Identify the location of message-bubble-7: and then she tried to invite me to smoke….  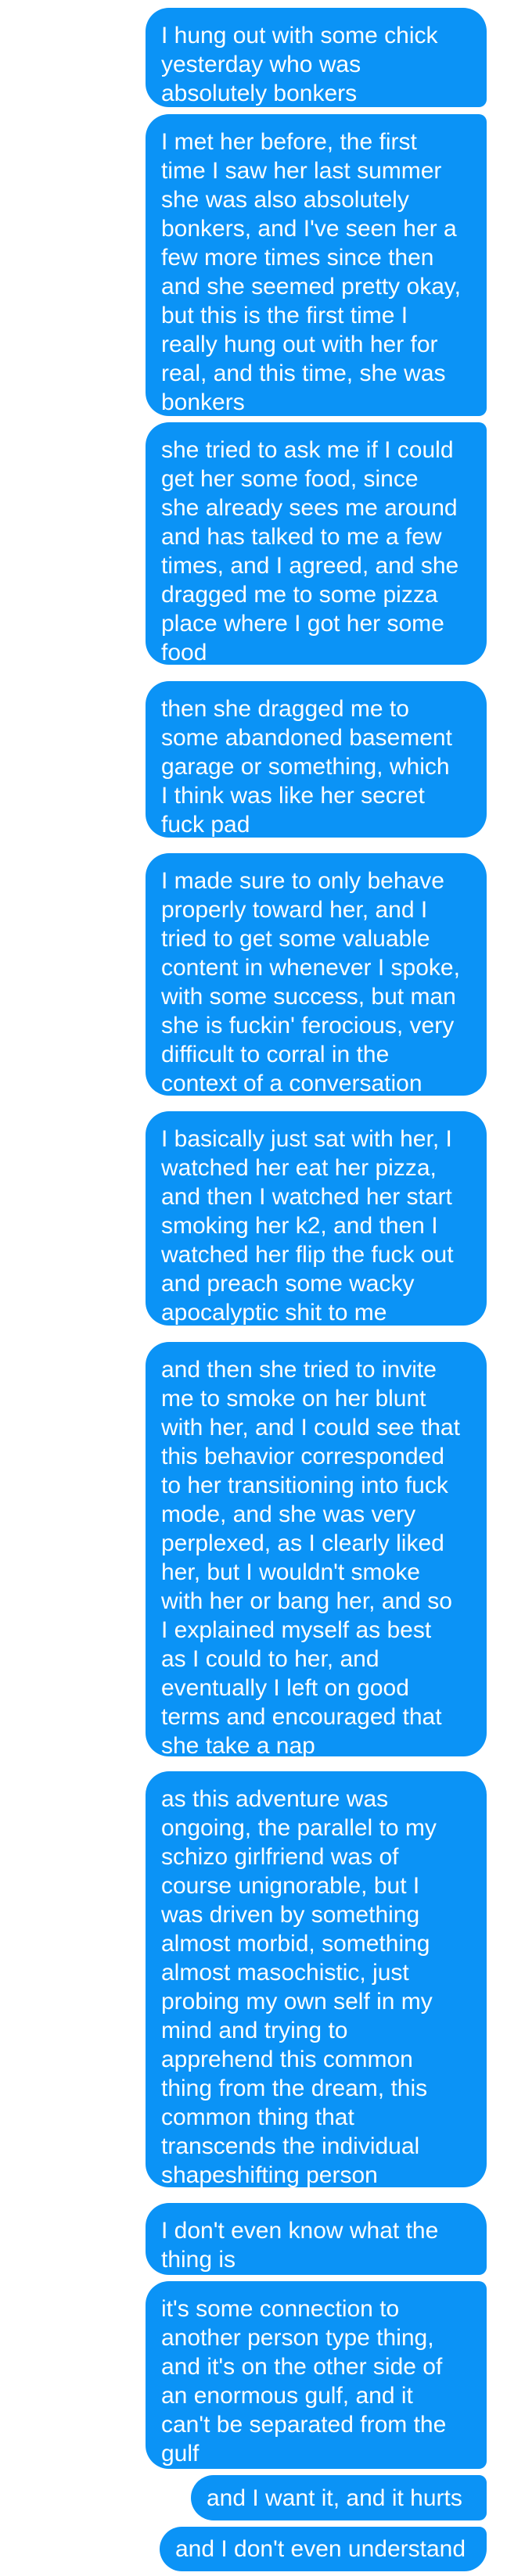
(317, 1549).